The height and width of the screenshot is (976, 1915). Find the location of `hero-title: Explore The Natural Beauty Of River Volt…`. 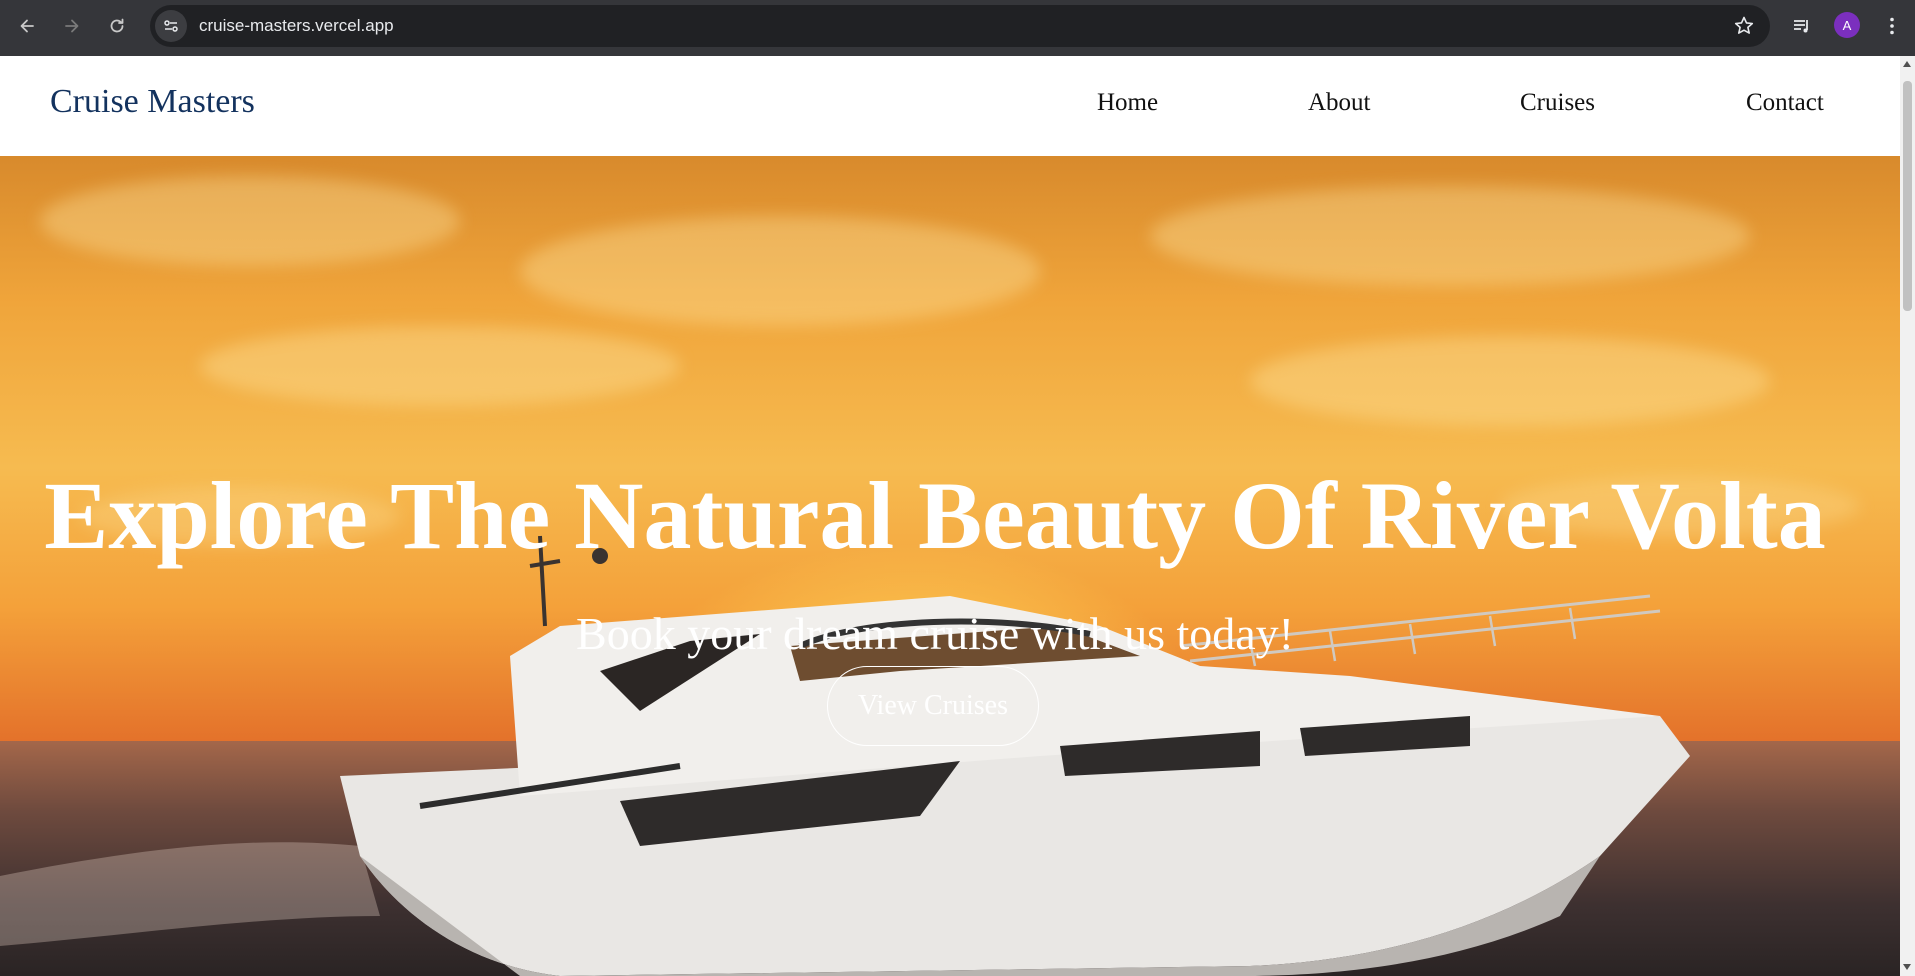

hero-title: Explore The Natural Beauty Of River Volt… is located at coordinates (935, 516).